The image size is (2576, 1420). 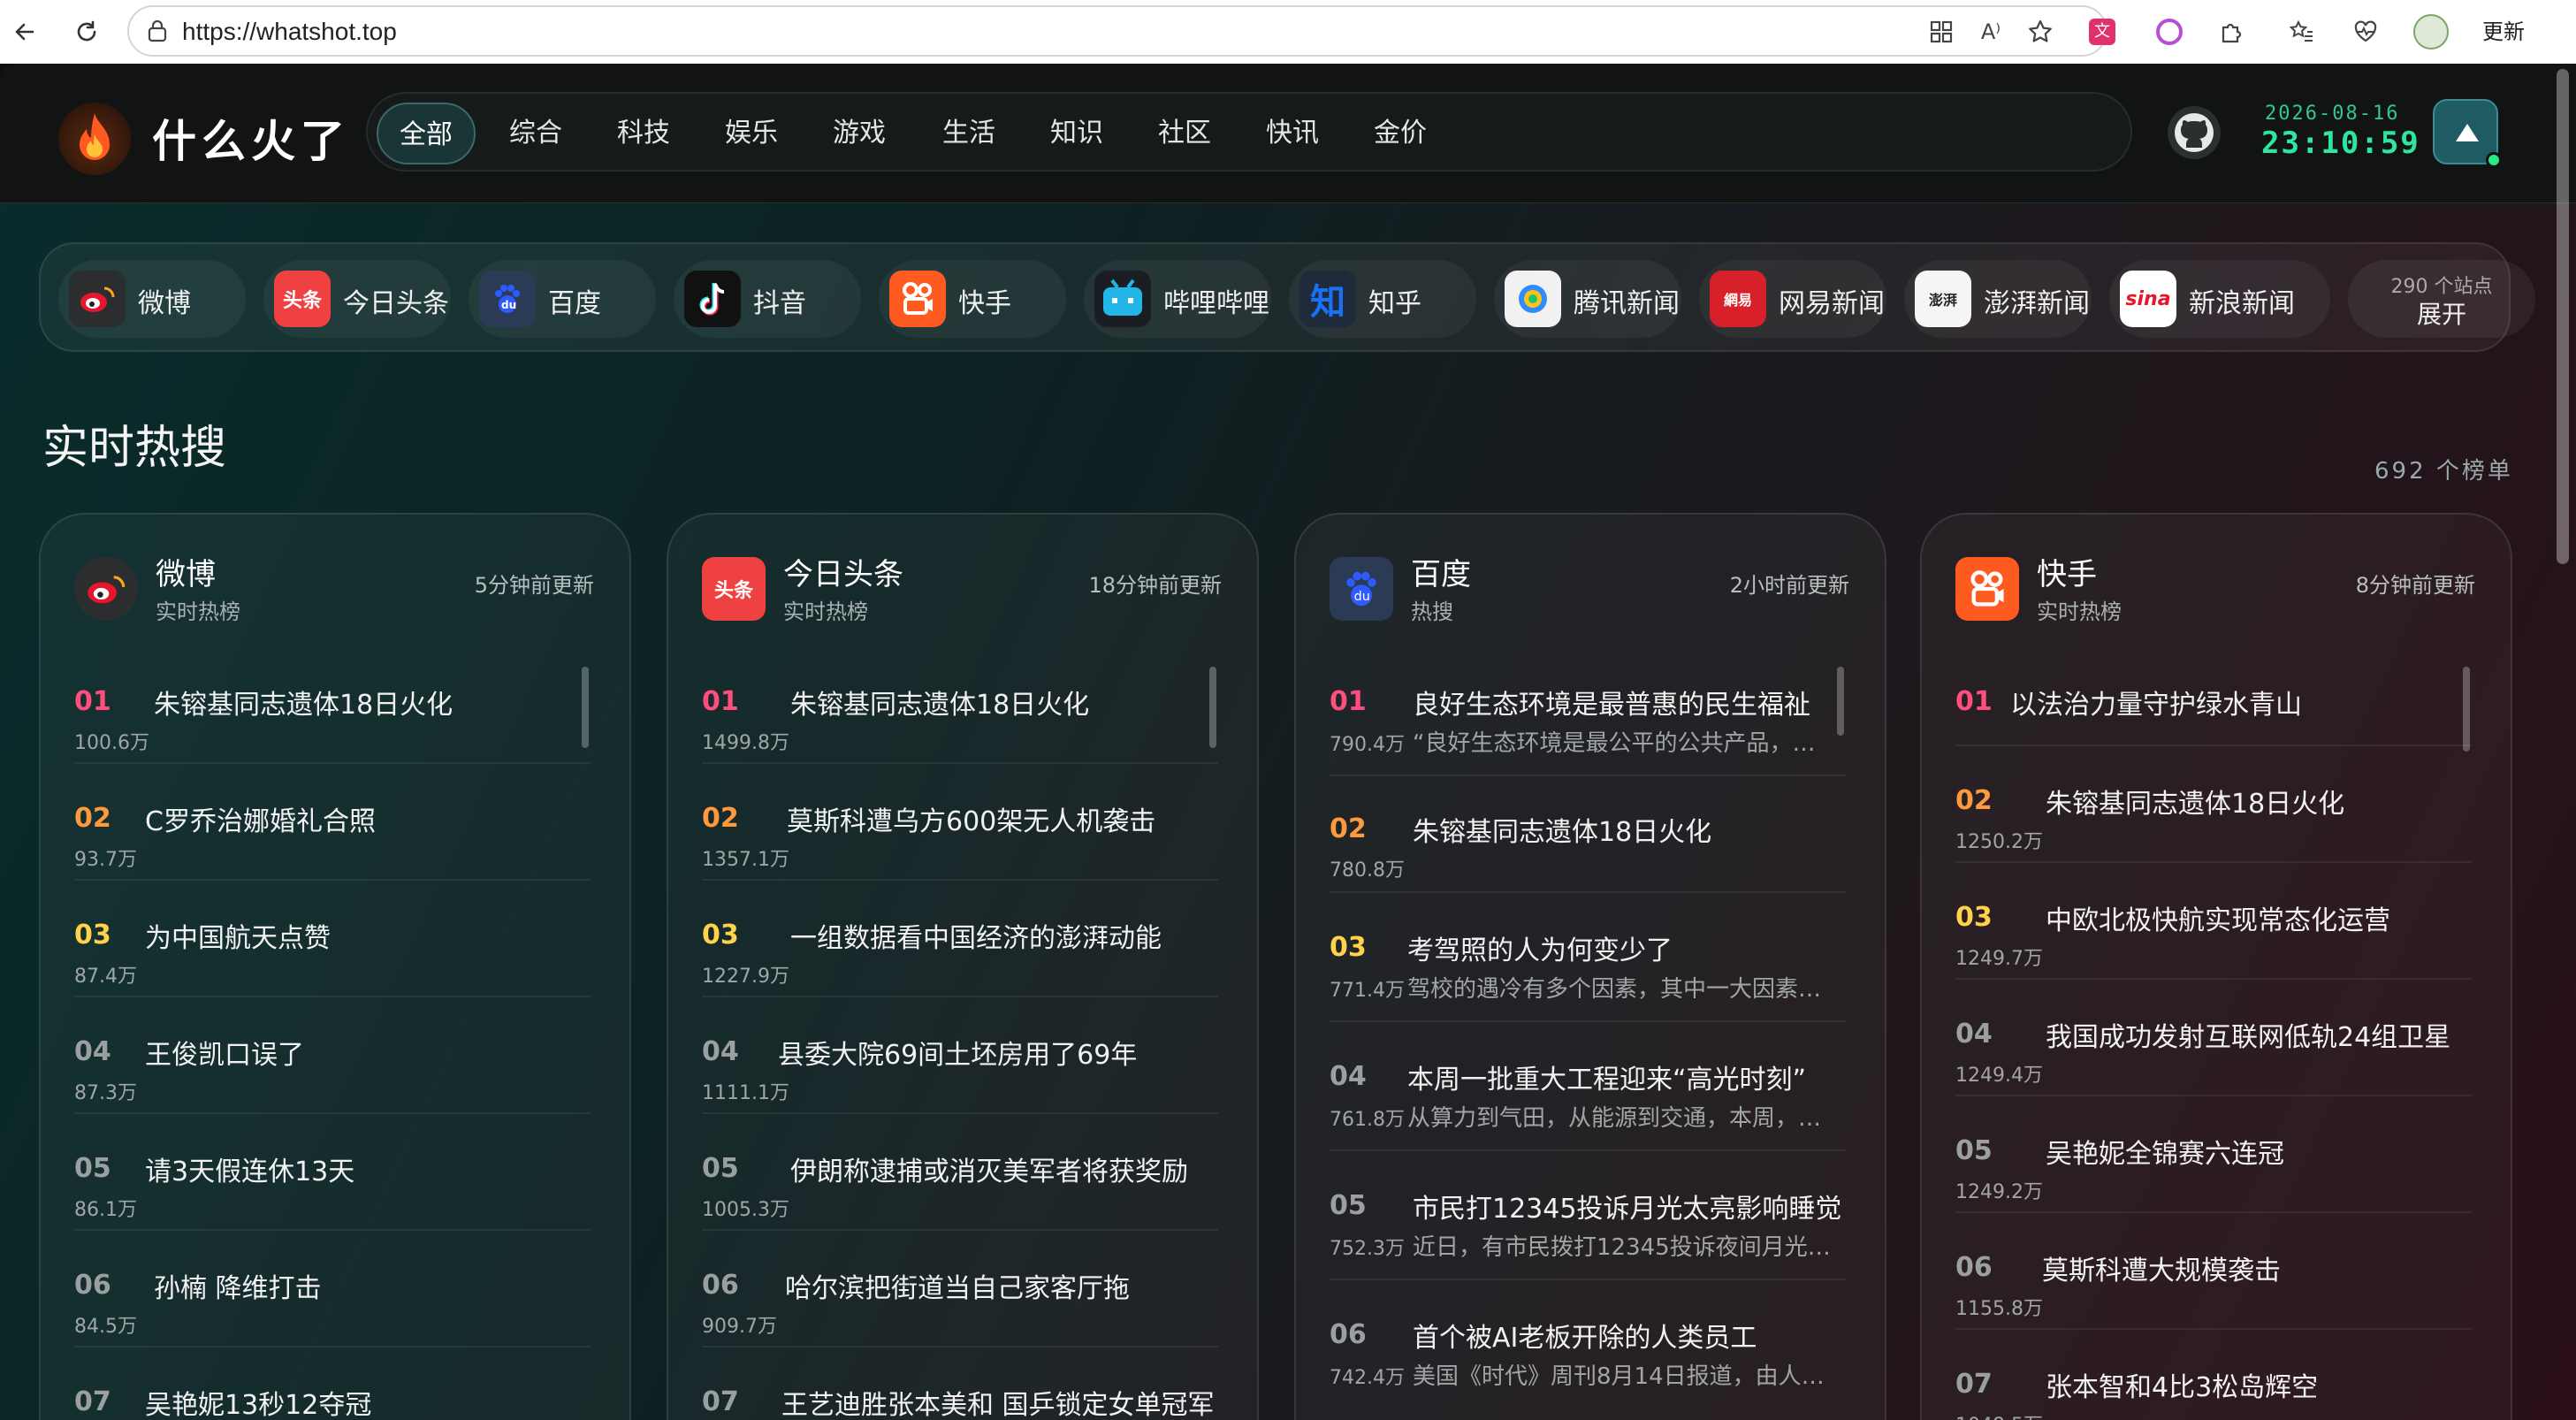 What do you see at coordinates (1832, 303) in the screenshot?
I see `platform-chip-label: 网易新闻` at bounding box center [1832, 303].